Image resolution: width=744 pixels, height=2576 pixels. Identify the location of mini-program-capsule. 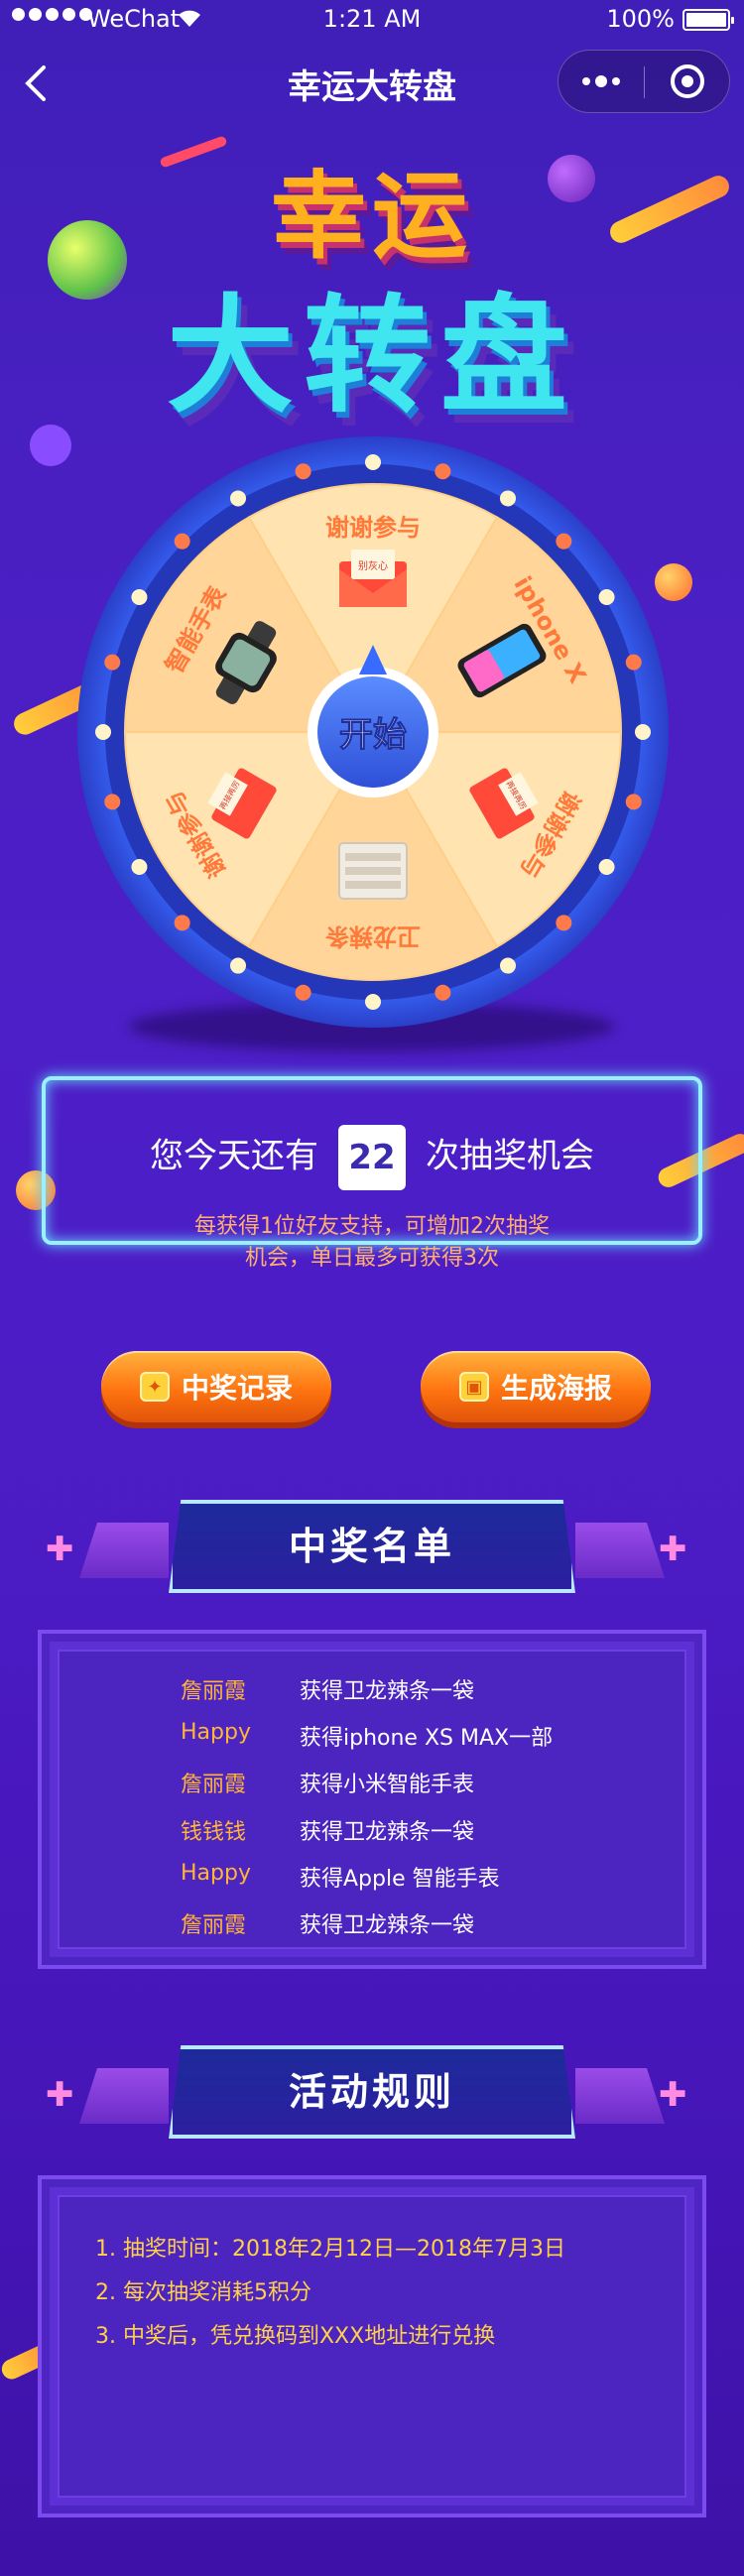
(644, 81).